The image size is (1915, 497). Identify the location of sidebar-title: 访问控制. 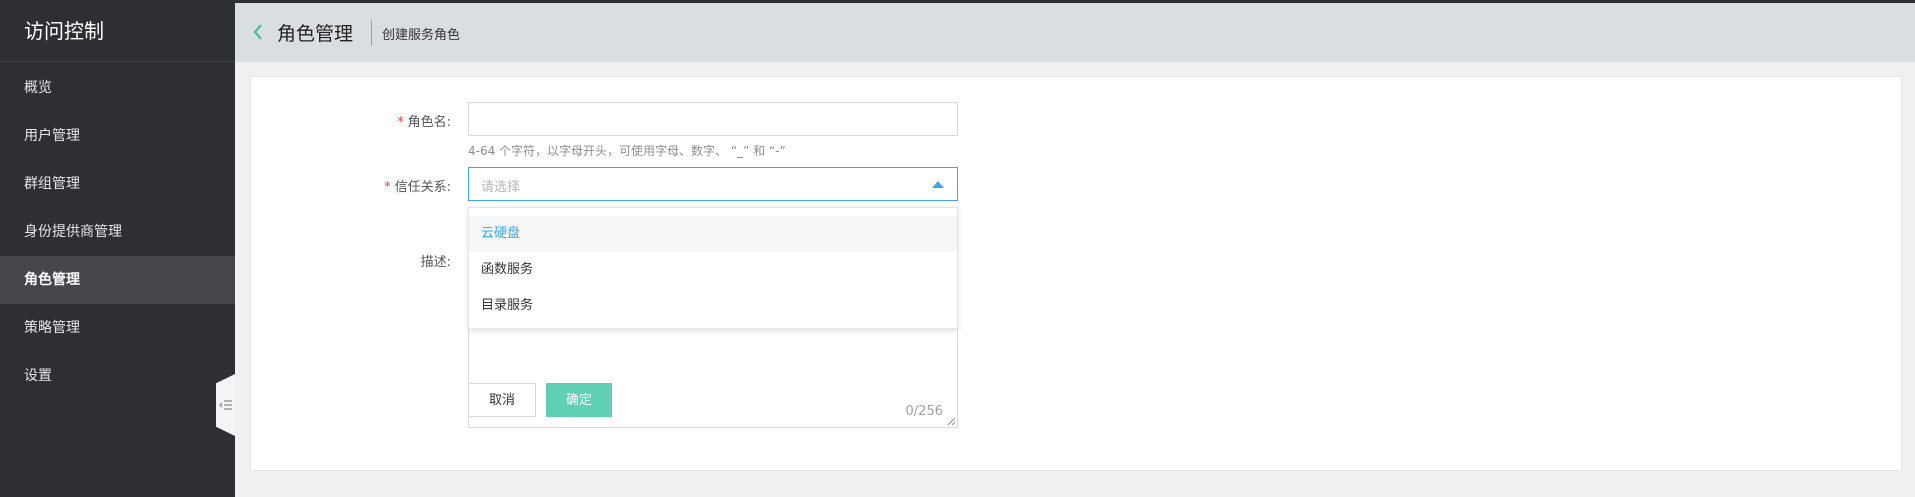
(117, 31).